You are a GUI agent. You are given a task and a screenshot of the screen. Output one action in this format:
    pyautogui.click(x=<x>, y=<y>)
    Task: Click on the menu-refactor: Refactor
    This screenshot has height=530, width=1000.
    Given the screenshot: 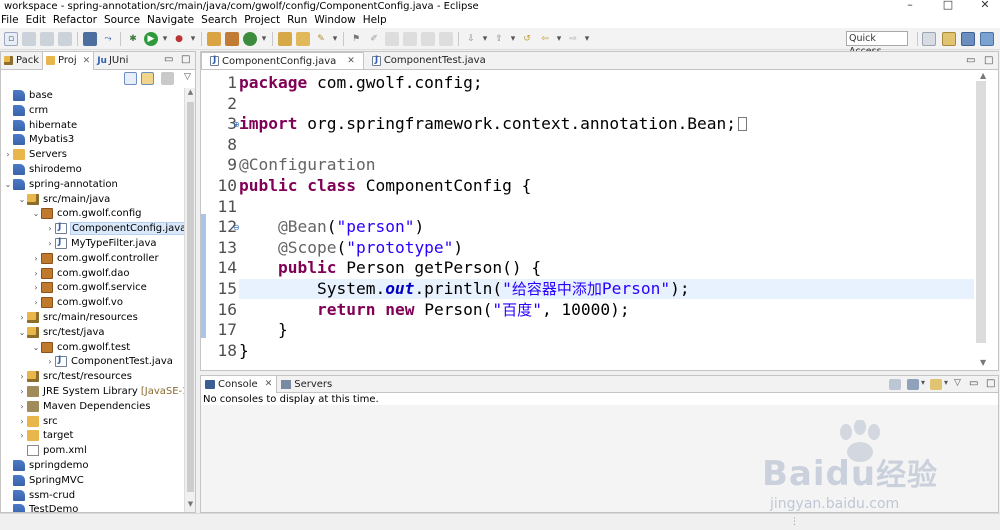 What is the action you would take?
    pyautogui.click(x=78, y=20)
    